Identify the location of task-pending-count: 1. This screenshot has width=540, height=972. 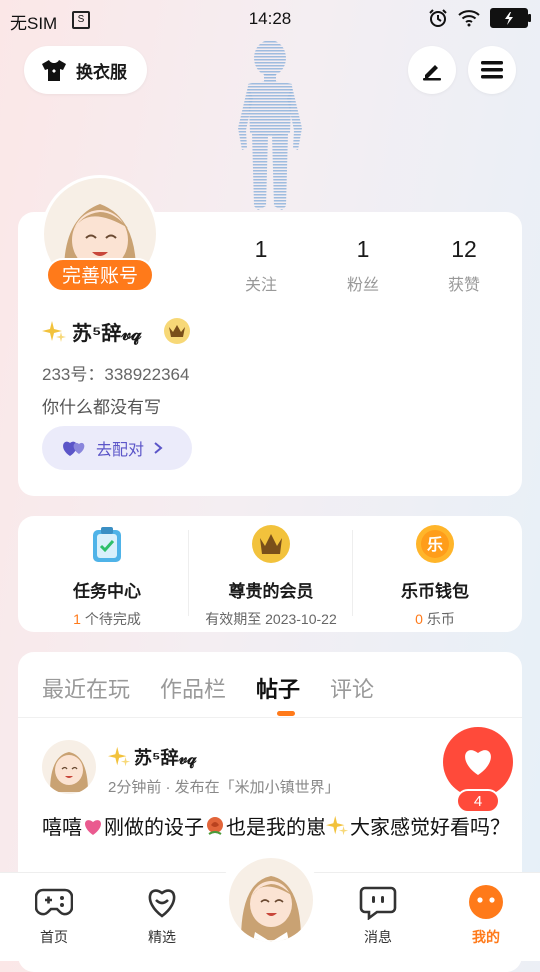
(77, 619).